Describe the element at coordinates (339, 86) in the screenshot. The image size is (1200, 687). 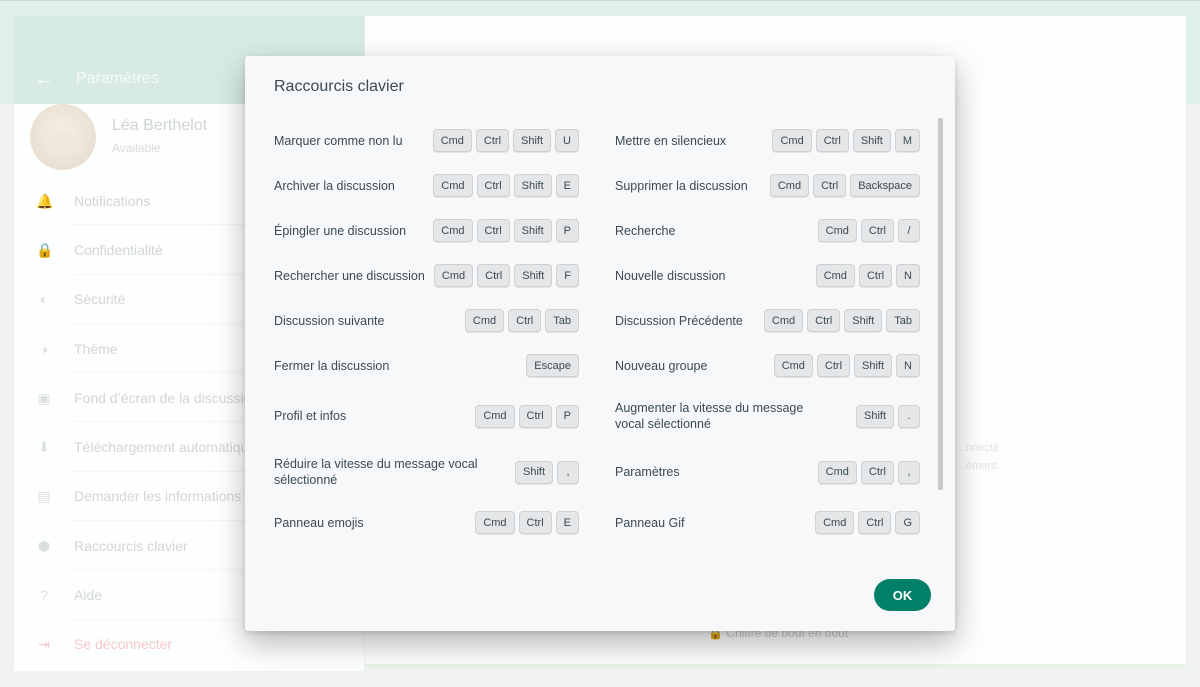
I see `dialog-title: Raccourcis clavier` at that location.